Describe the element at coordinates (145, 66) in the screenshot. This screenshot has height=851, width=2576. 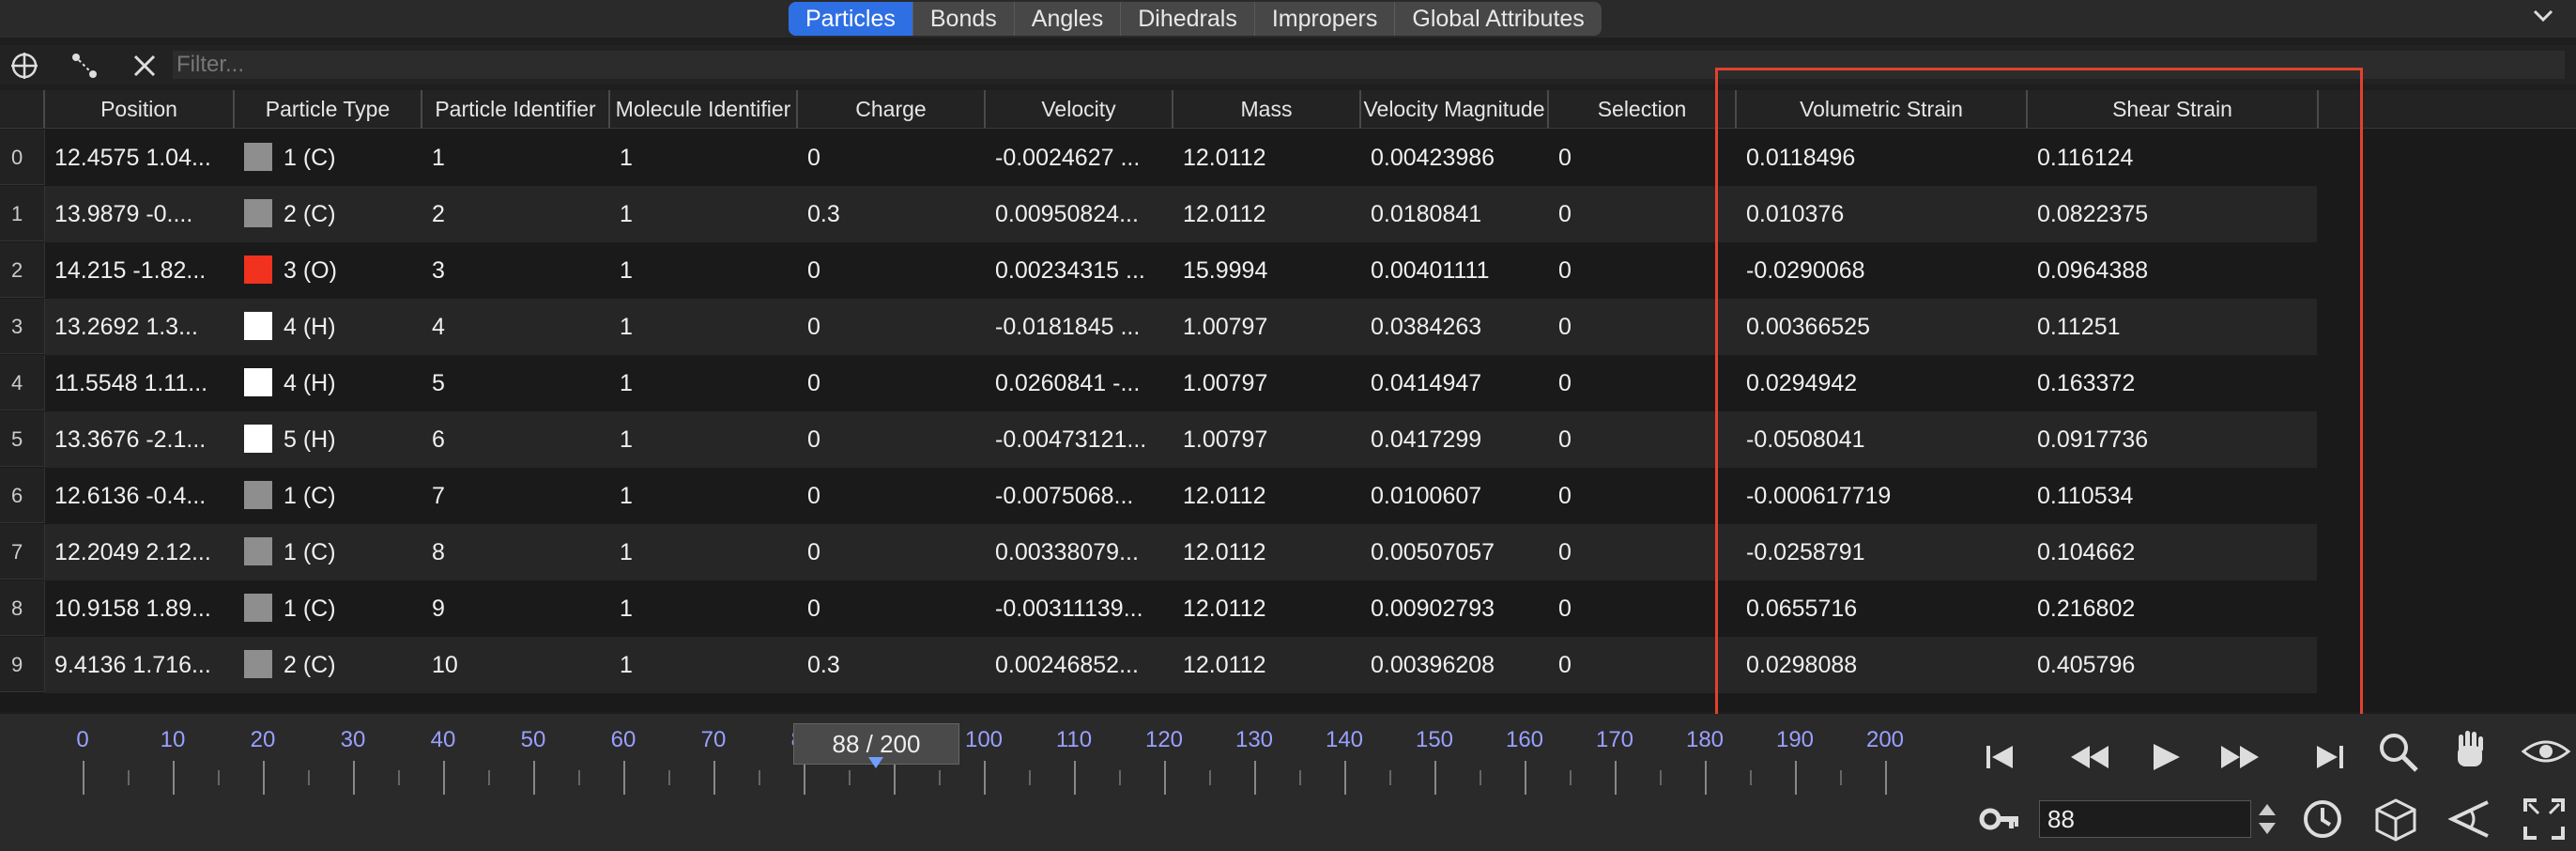
I see `close-icon` at that location.